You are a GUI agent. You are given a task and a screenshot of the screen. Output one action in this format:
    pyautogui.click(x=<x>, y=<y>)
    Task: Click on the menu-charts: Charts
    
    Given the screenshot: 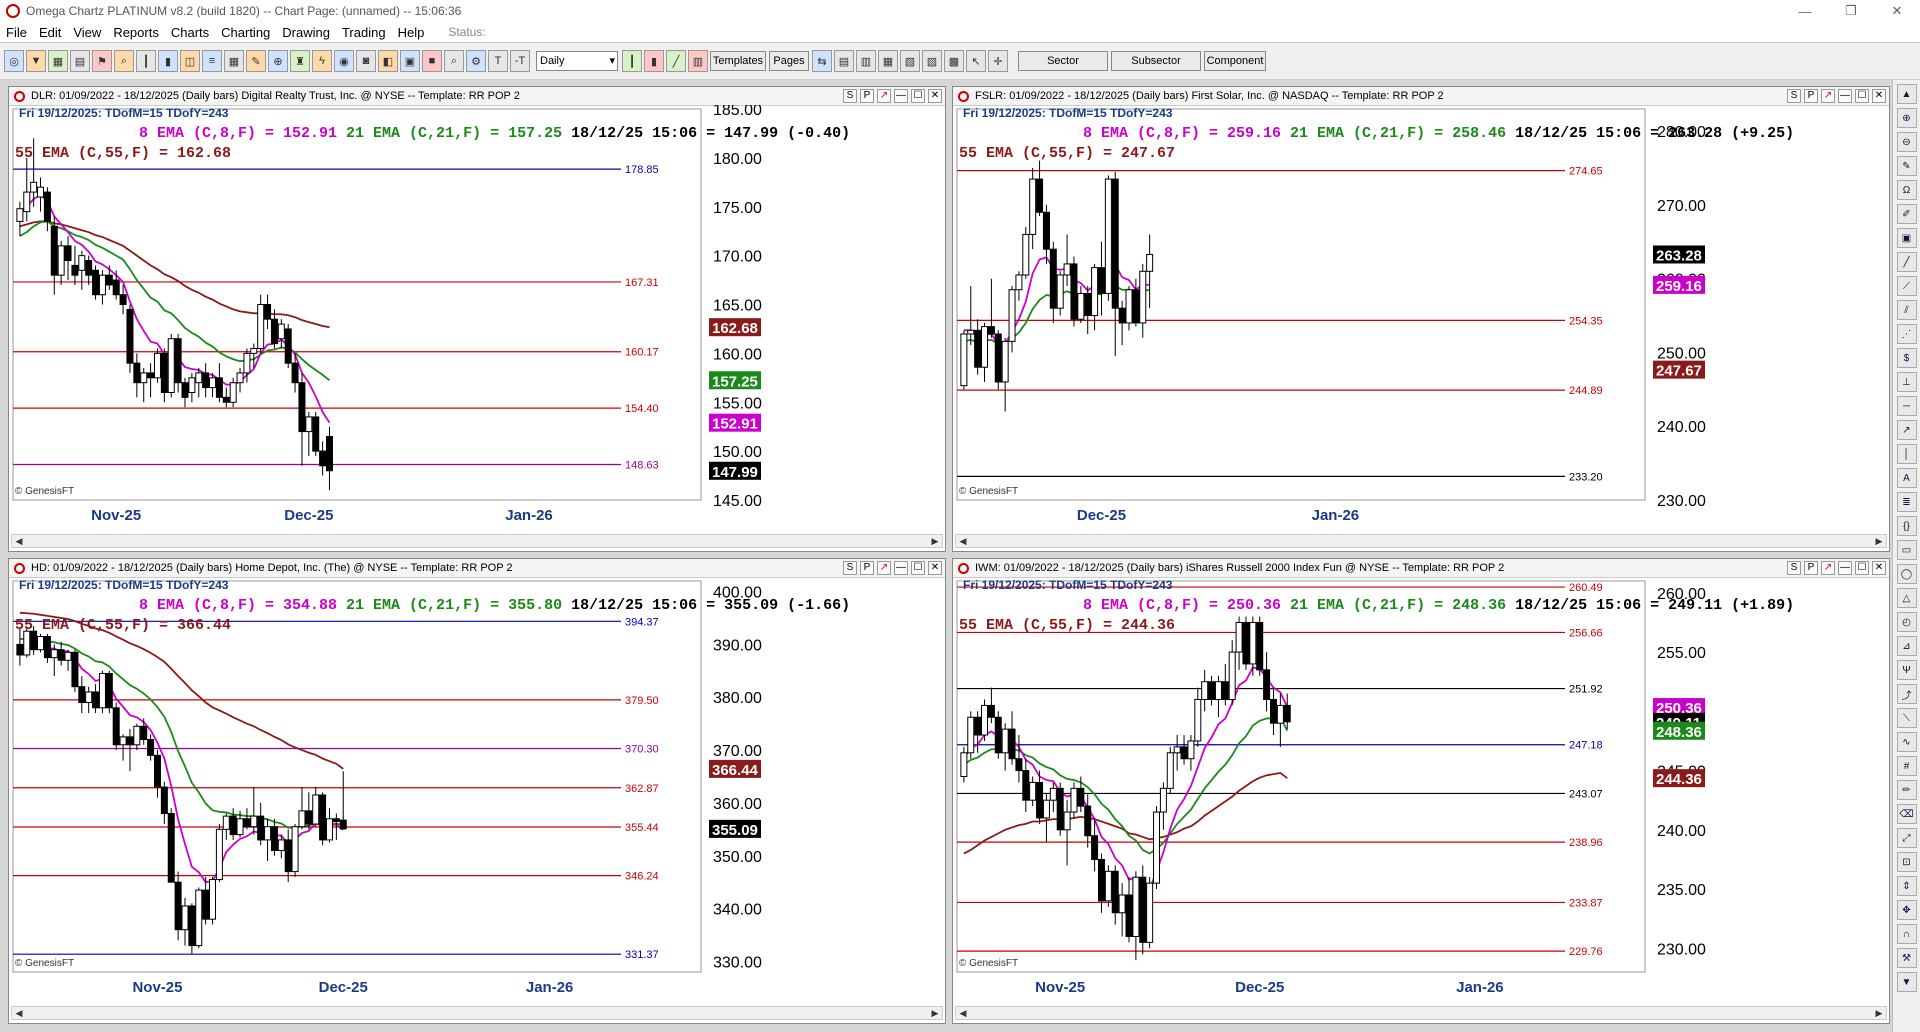 What is the action you would take?
    pyautogui.click(x=190, y=32)
    